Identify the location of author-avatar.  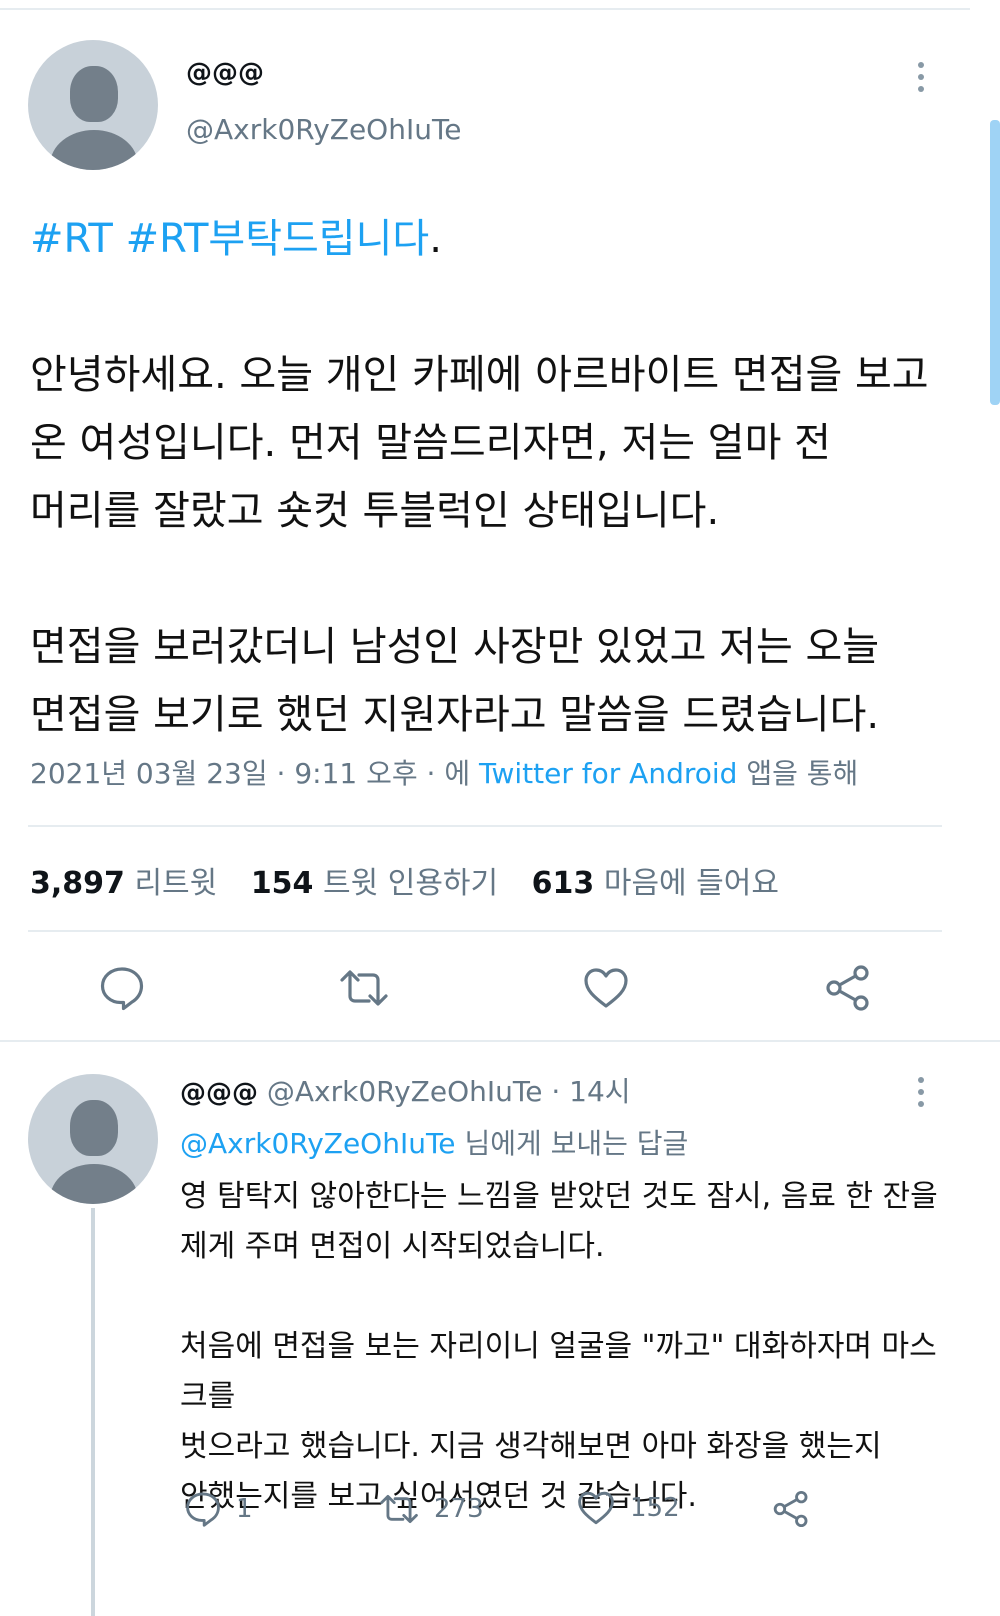
(93, 105).